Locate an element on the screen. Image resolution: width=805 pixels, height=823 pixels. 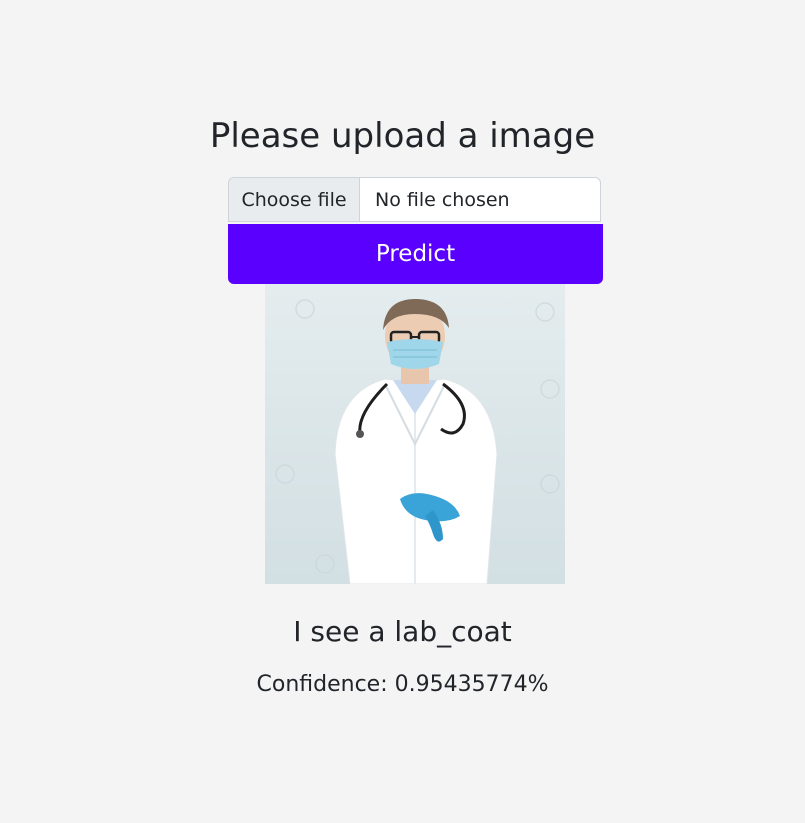
confidence-text: Confidence: 0.95435774% is located at coordinates (402, 684).